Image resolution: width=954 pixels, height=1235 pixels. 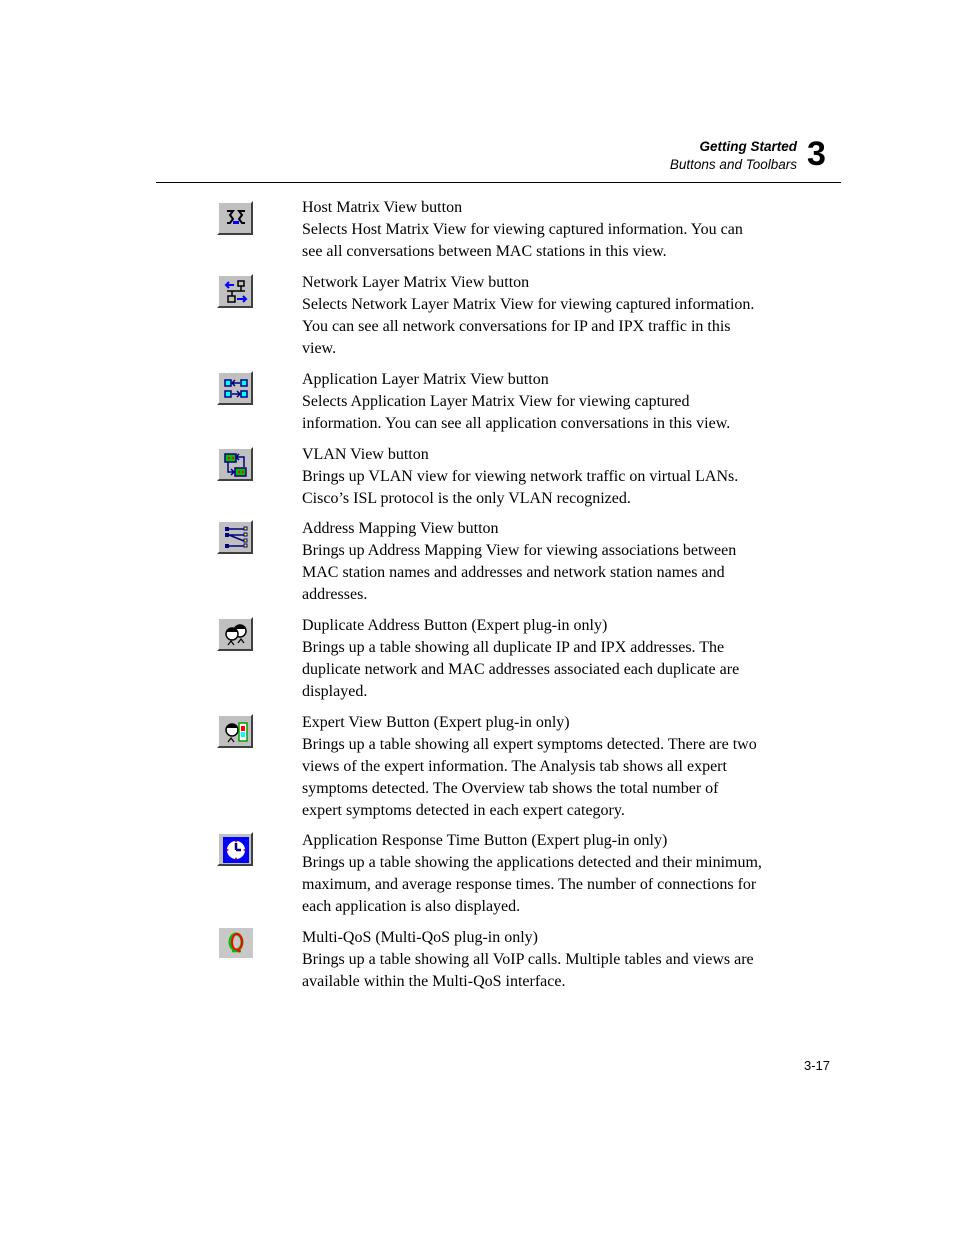 What do you see at coordinates (425, 379) in the screenshot?
I see `entry-title: Application Layer Matrix View button` at bounding box center [425, 379].